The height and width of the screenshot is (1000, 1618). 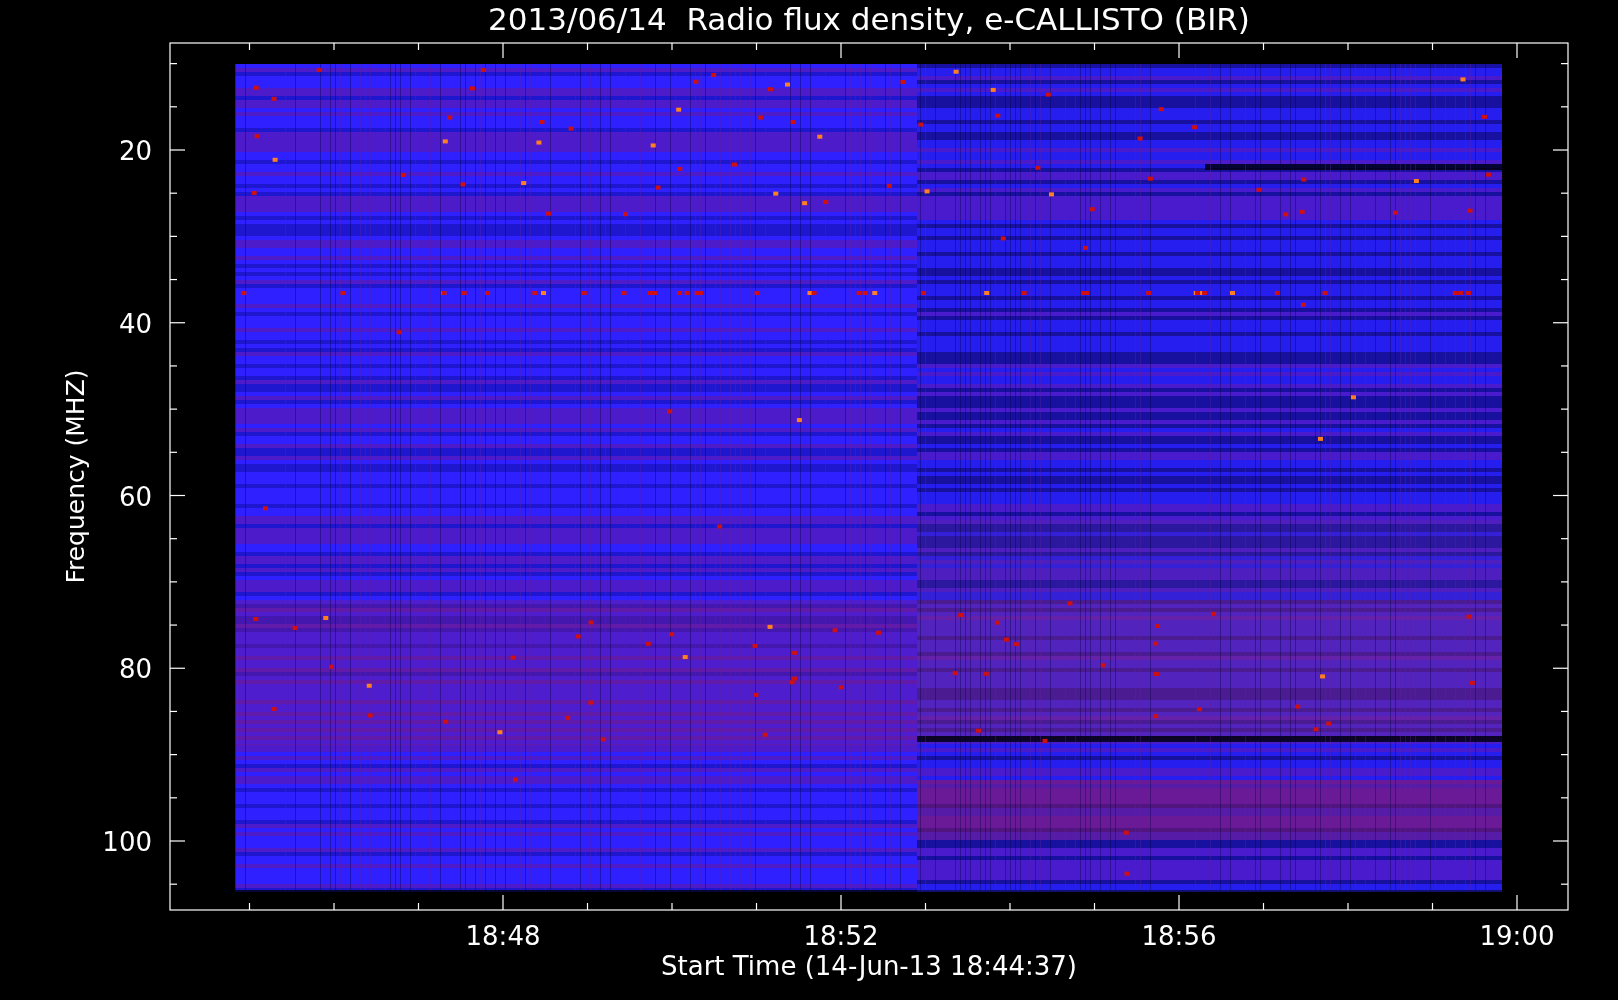 I want to click on y-tick-label: 20, so click(x=135, y=151).